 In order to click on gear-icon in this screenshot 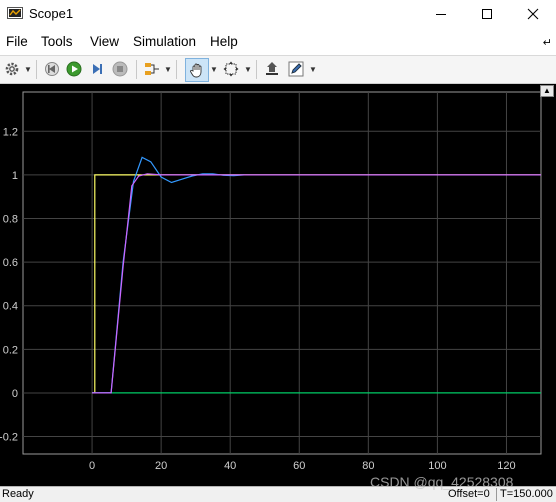, I will do `click(12, 69)`.